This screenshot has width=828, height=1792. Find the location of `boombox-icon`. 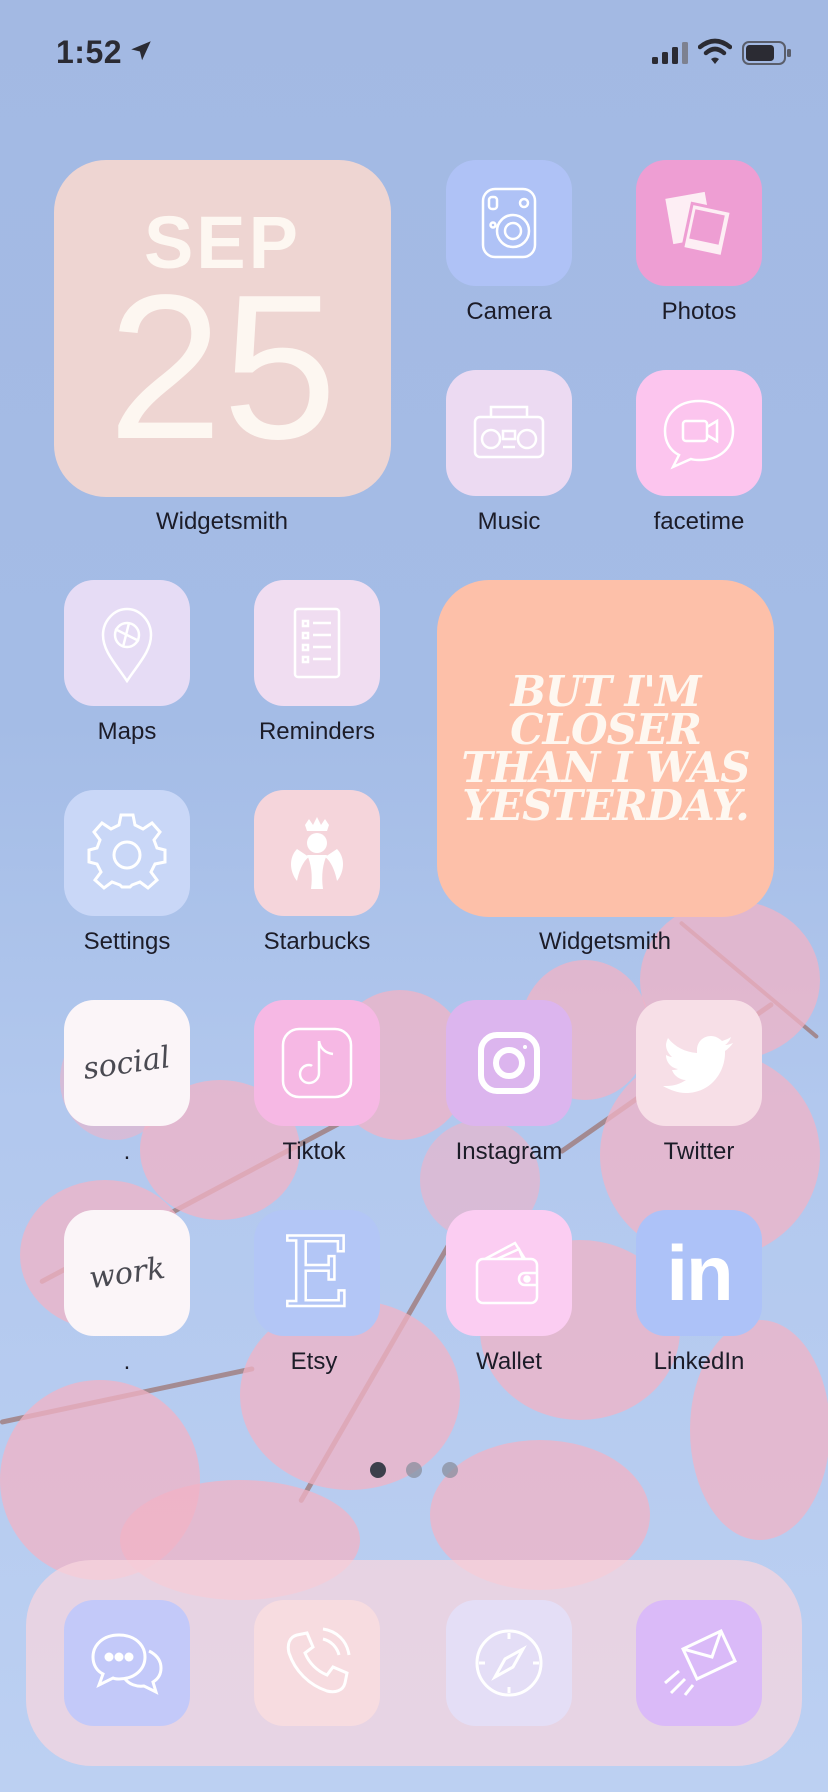

boombox-icon is located at coordinates (509, 432).